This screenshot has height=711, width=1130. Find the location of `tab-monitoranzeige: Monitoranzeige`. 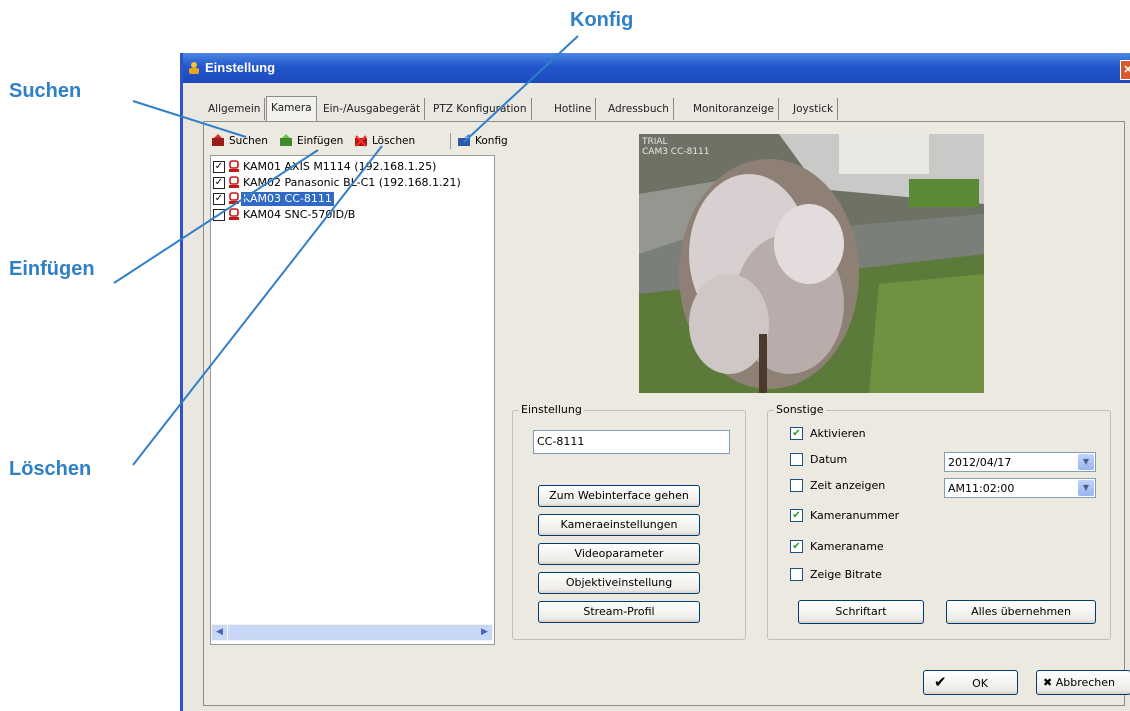

tab-monitoranzeige: Monitoranzeige is located at coordinates (734, 109).